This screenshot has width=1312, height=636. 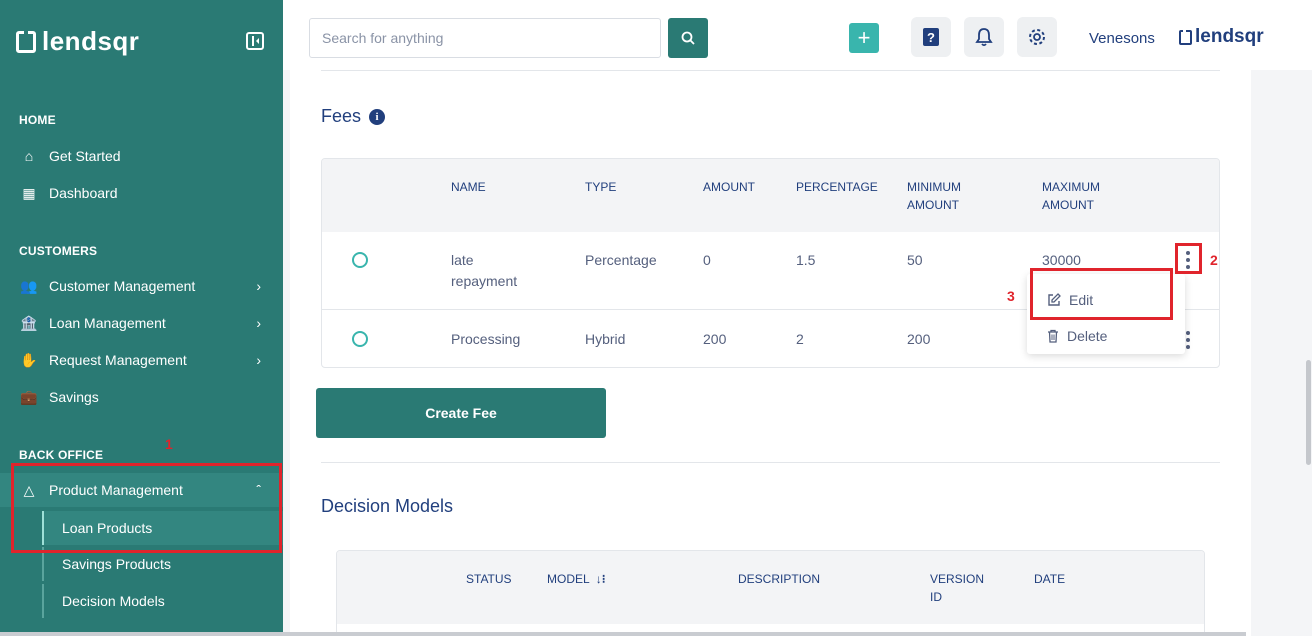 I want to click on sidebar-item-loan-management: 🏦 Loan Management ›, so click(x=141, y=323).